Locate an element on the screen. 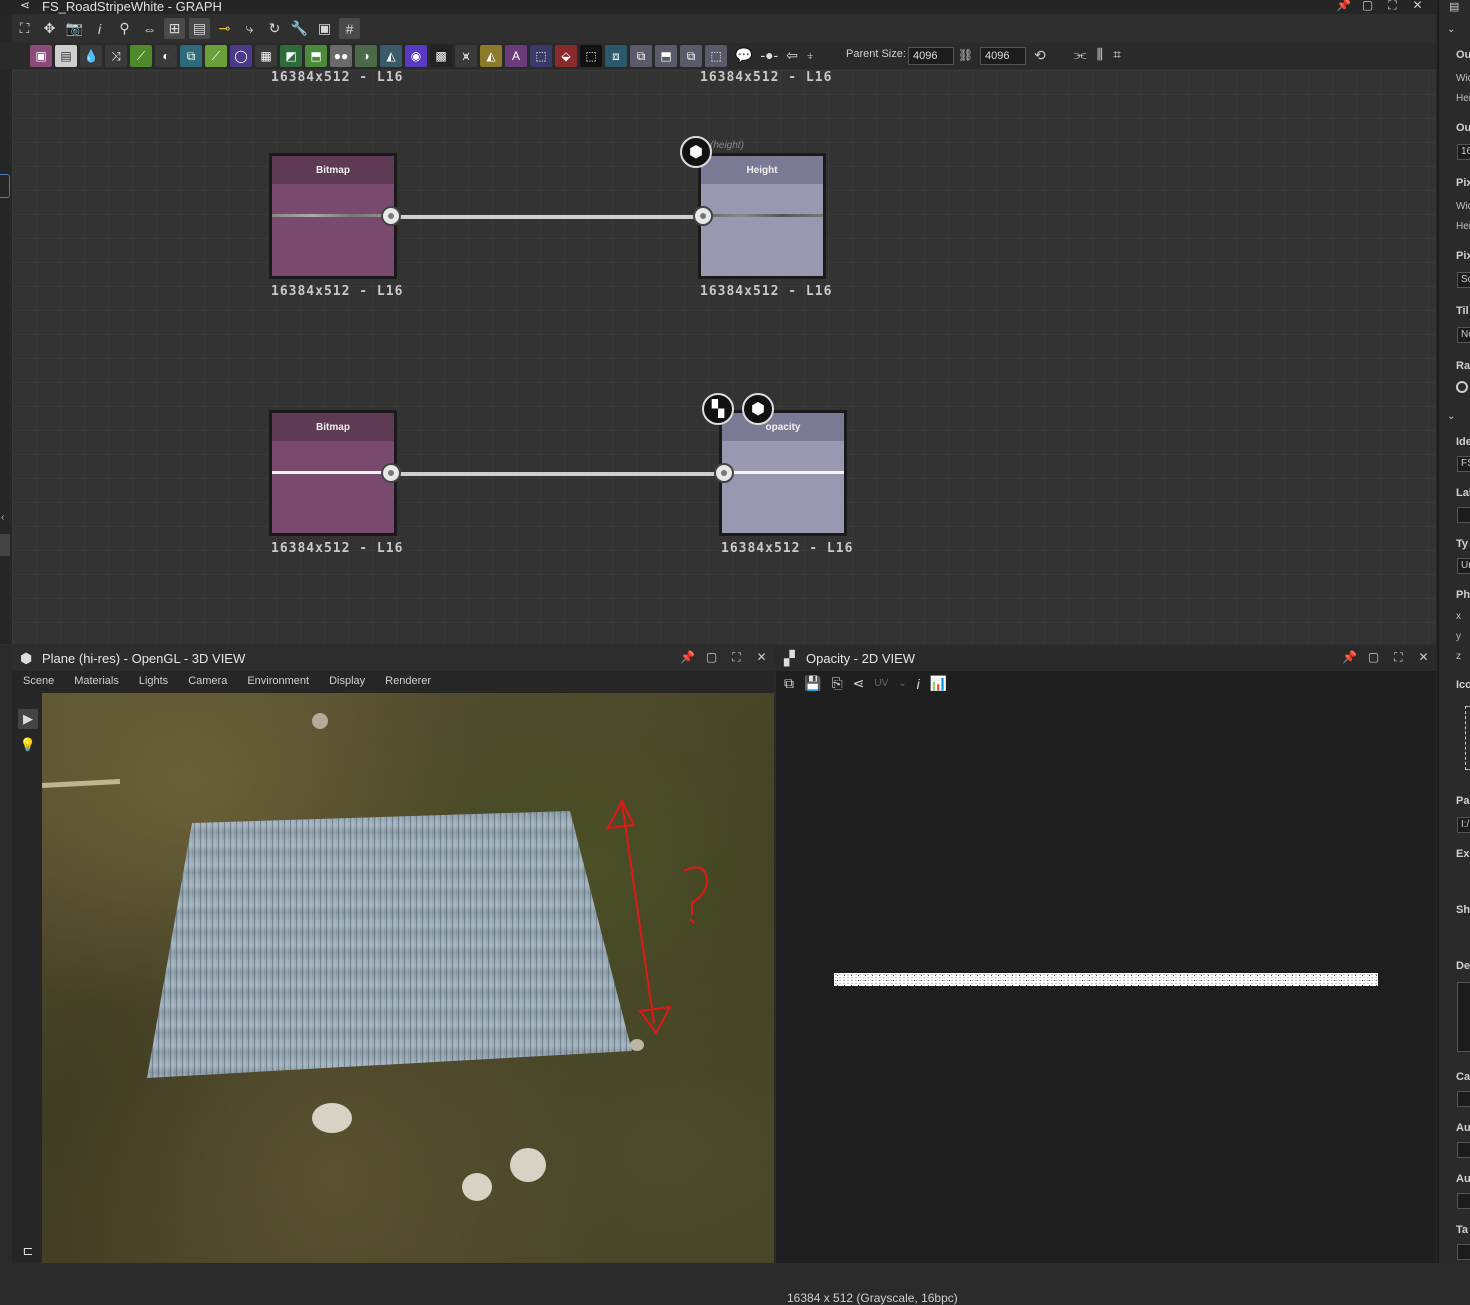 Image resolution: width=1470 pixels, height=1305 pixels. dock-tab is located at coordinates (5, 186).